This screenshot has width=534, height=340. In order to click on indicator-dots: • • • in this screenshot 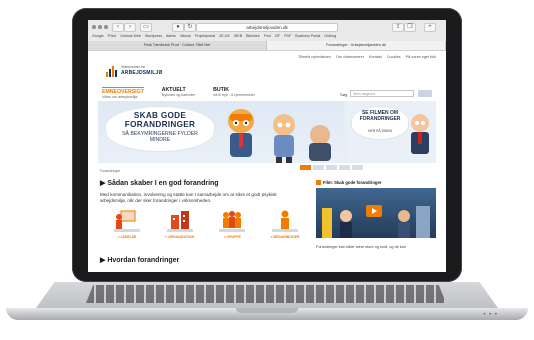, I will do `click(490, 315)`.